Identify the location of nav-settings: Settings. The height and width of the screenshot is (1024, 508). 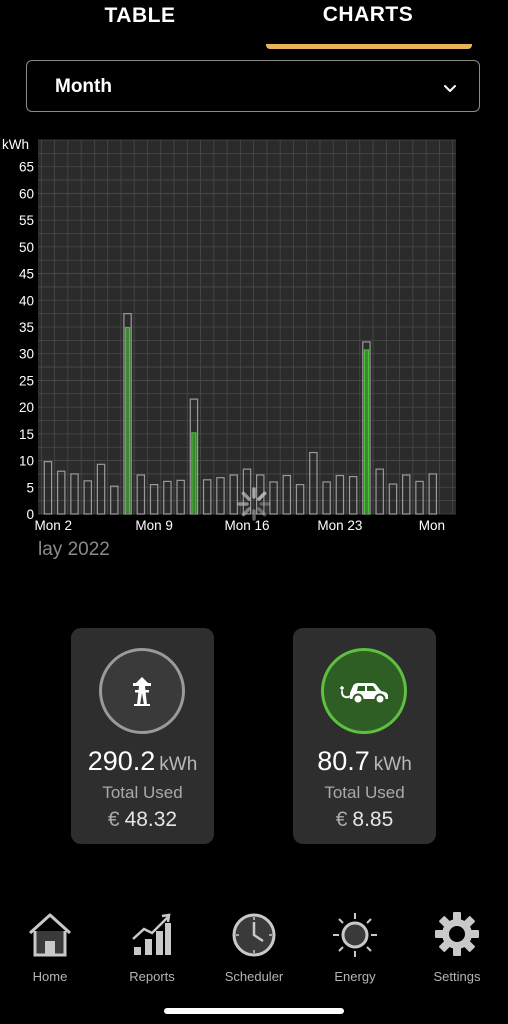
(457, 949).